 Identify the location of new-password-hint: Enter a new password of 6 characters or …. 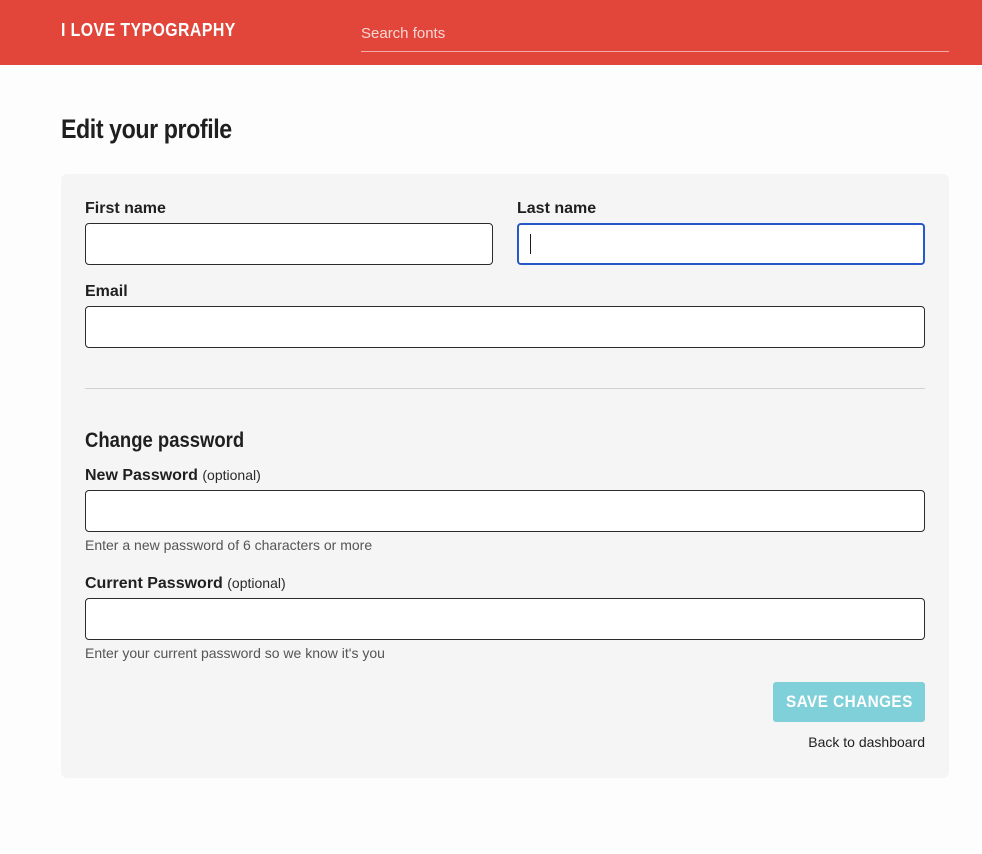
(229, 545).